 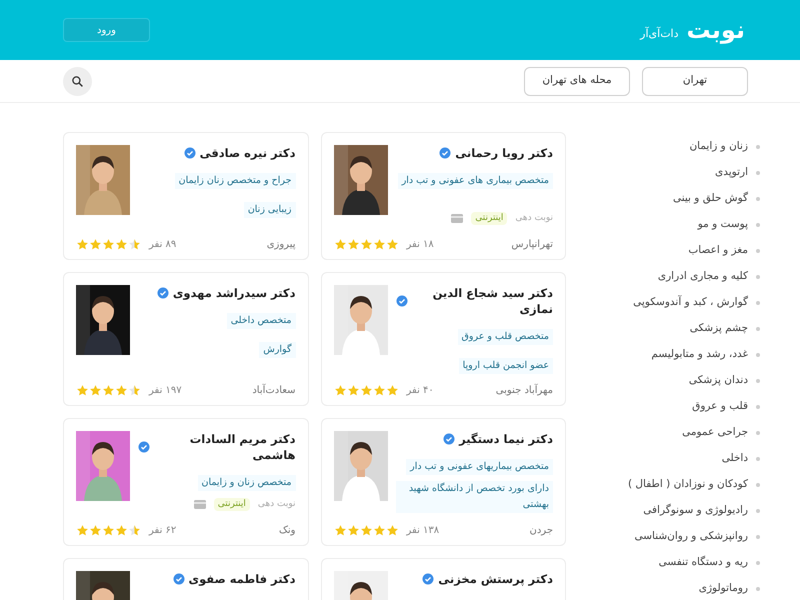 I want to click on review-count: ۸۹ نفر, so click(x=162, y=245).